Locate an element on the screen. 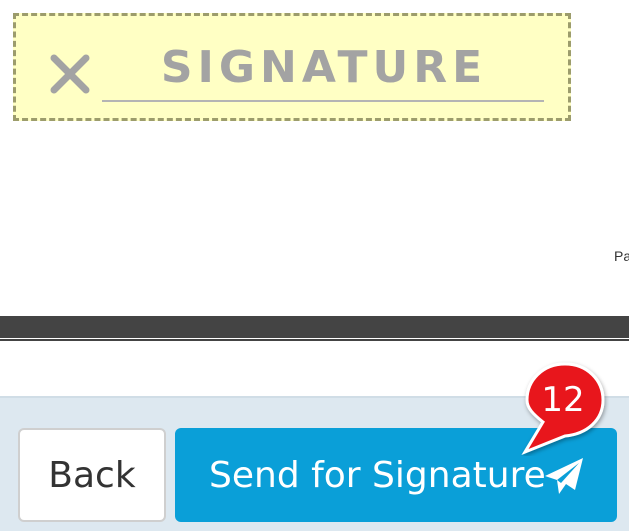 The height and width of the screenshot is (531, 629). send-button-label: Send for Signature is located at coordinates (377, 475).